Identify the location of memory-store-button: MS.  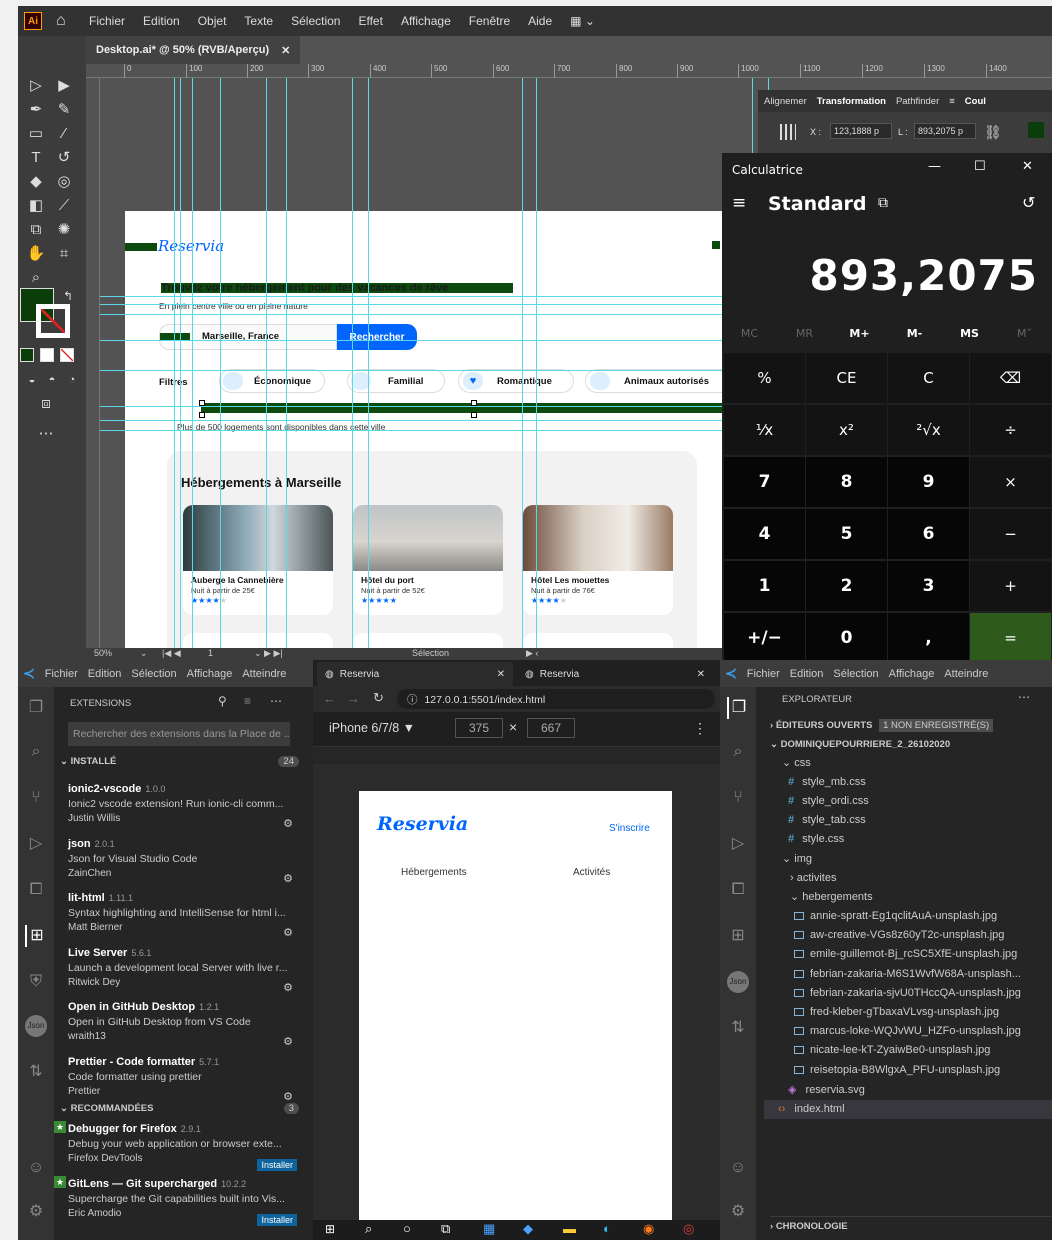
(969, 338).